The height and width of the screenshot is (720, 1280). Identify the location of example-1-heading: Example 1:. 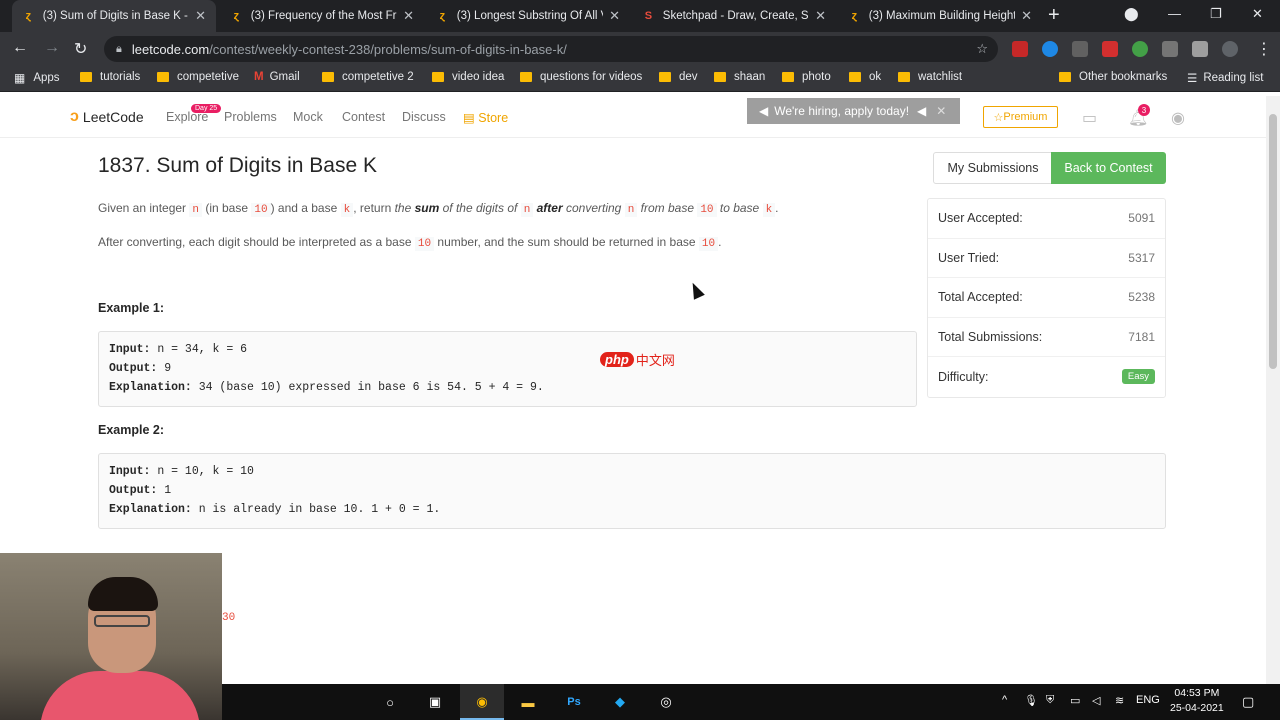
(131, 308).